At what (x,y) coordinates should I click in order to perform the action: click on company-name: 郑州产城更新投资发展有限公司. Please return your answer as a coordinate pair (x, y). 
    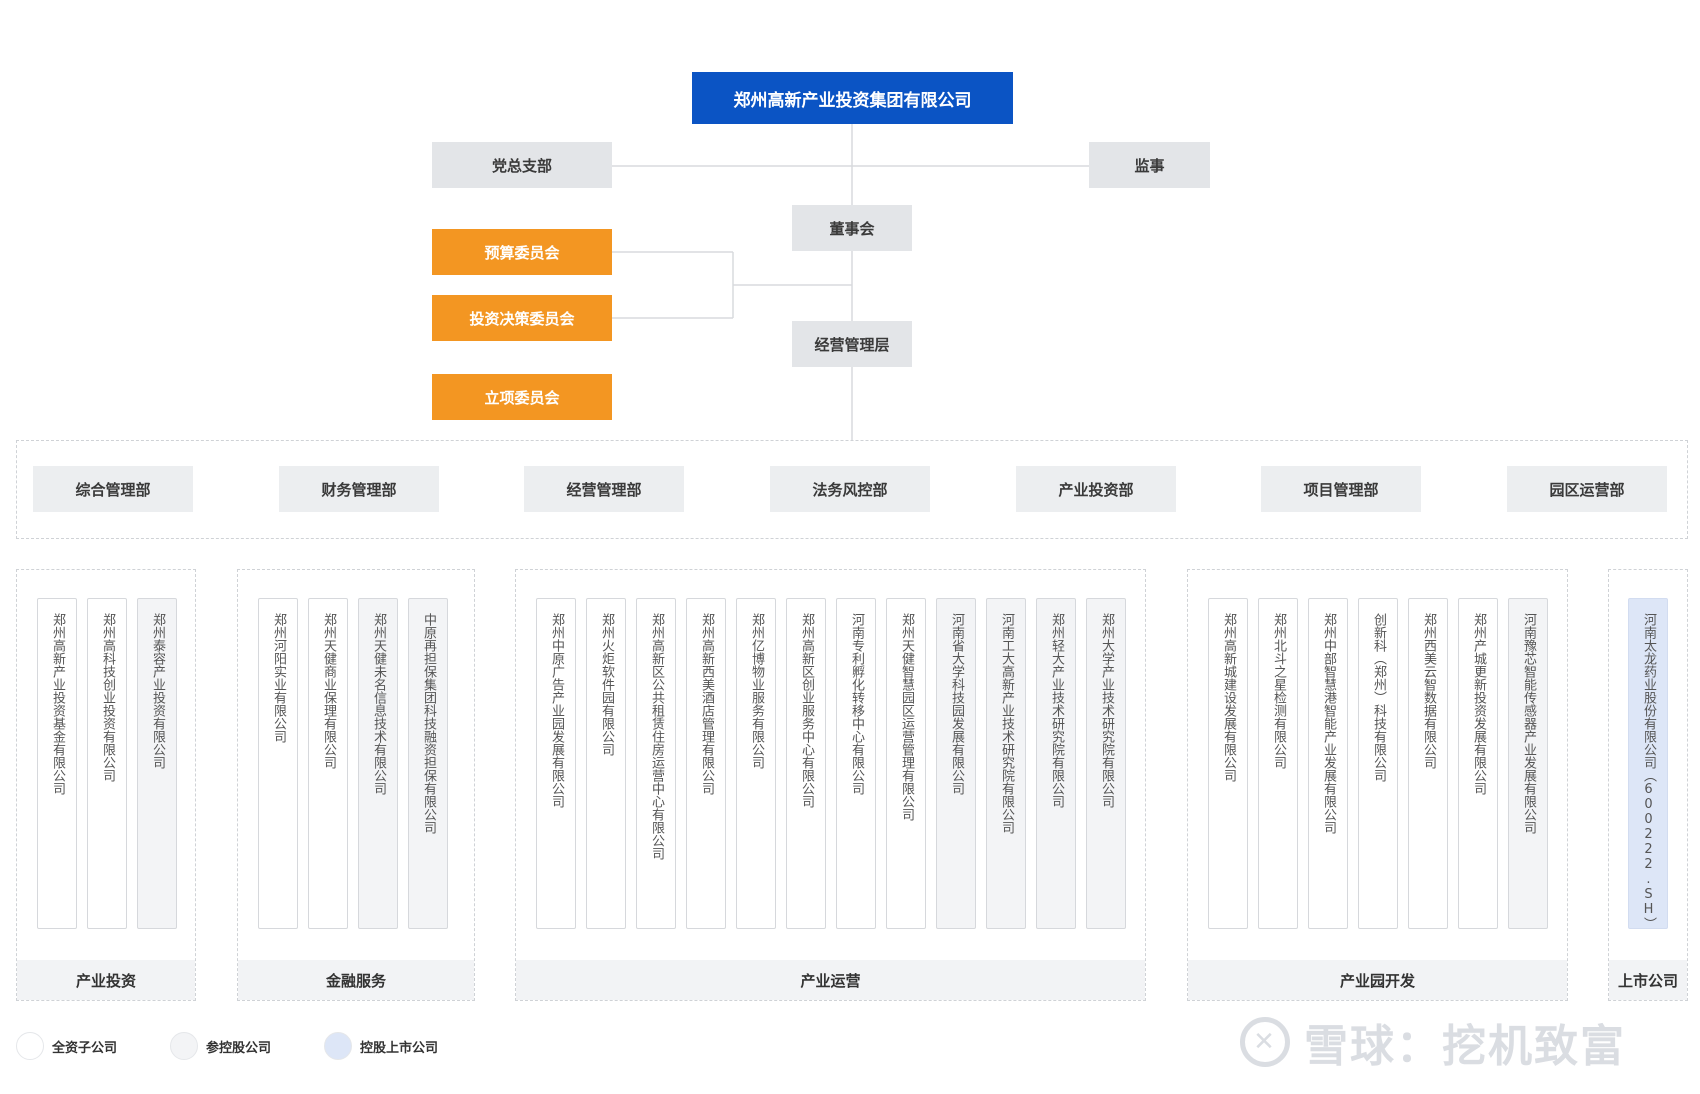
    Looking at the image, I should click on (1478, 704).